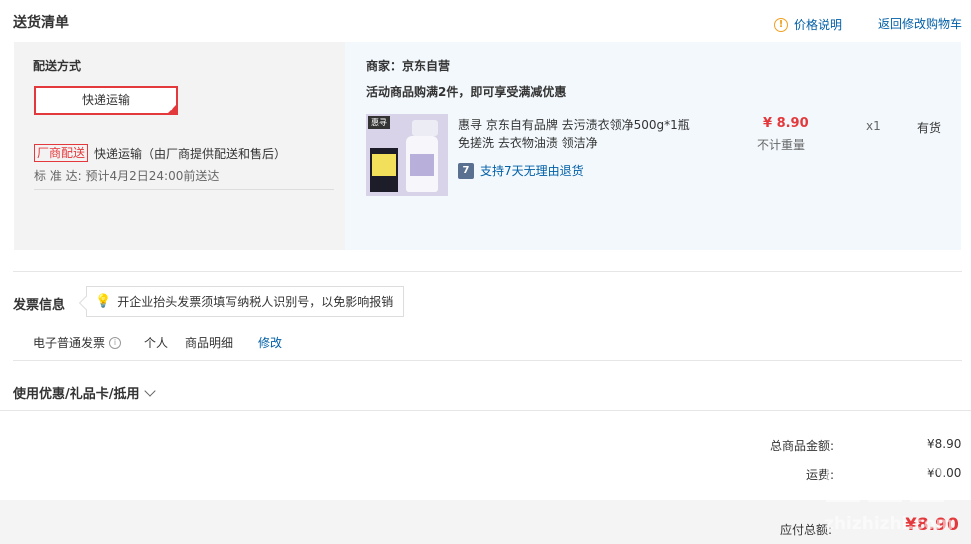 Image resolution: width=971 pixels, height=544 pixels. What do you see at coordinates (578, 134) in the screenshot?
I see `product-name-link: 惠寻 京东自有品牌 去污渍衣领净500g*1瓶 免搓洗 去衣物油渍 领洁净` at bounding box center [578, 134].